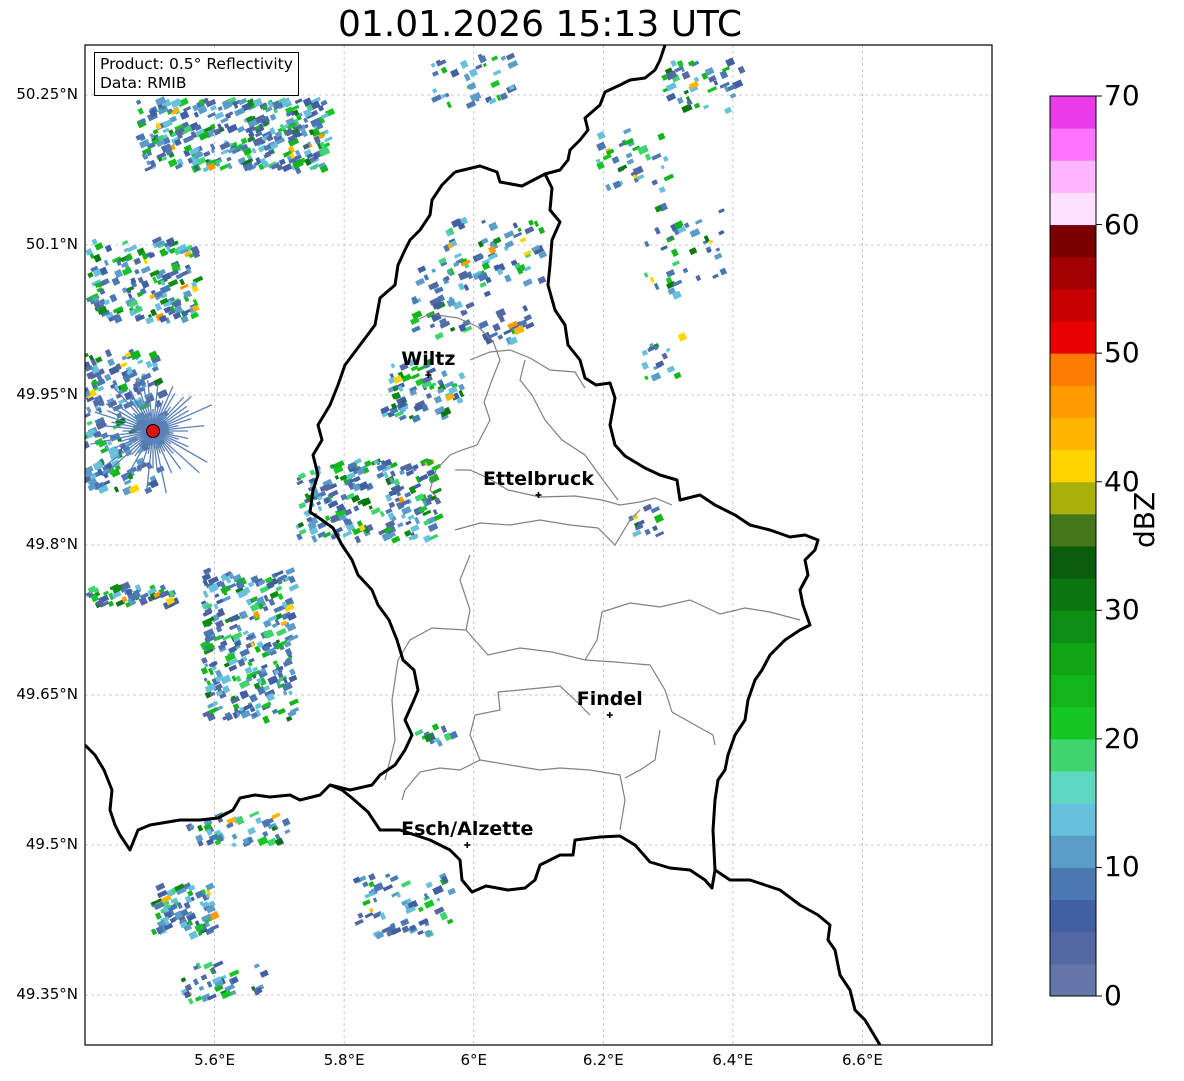 The height and width of the screenshot is (1081, 1184). What do you see at coordinates (196, 74) in the screenshot?
I see `product-info-box: Product: 0.5° Reflectivity Data: RMIB` at bounding box center [196, 74].